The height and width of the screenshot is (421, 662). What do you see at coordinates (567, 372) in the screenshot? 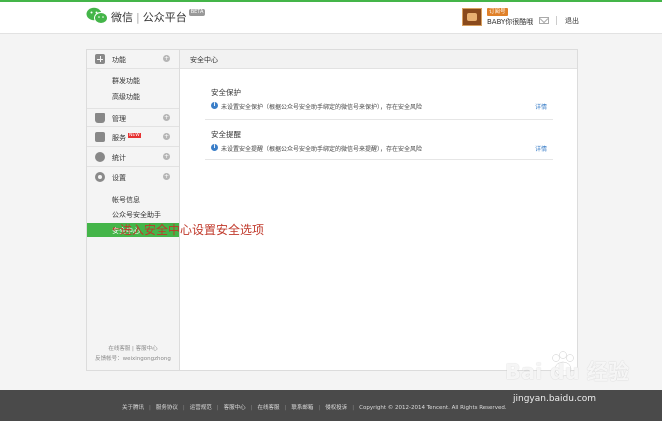
I see `watermark-text: Bai du 经验` at bounding box center [567, 372].